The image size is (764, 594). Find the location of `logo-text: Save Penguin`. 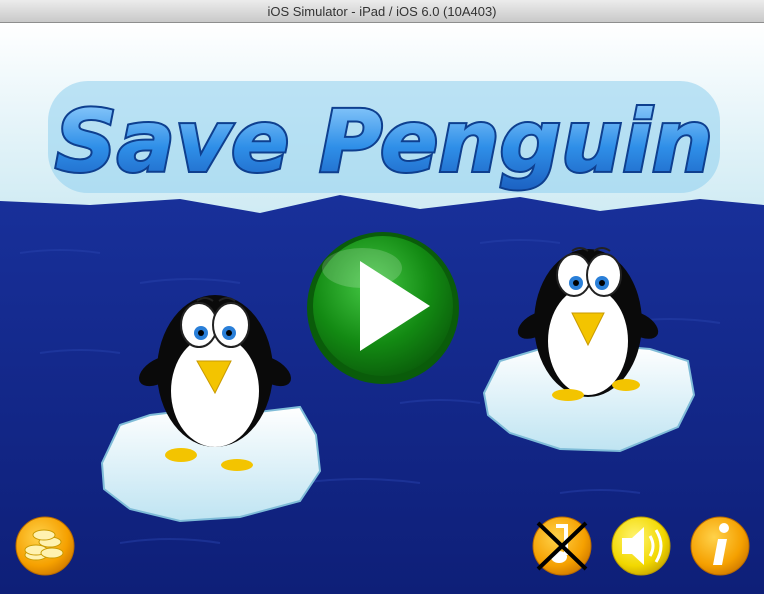

logo-text: Save Penguin is located at coordinates (384, 142).